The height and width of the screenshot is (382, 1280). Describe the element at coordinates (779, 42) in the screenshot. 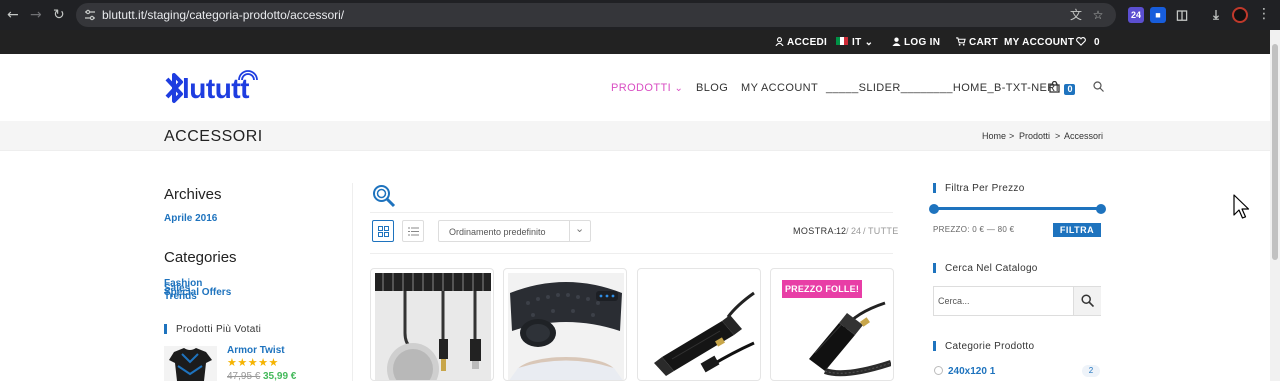

I see `user-icon` at that location.